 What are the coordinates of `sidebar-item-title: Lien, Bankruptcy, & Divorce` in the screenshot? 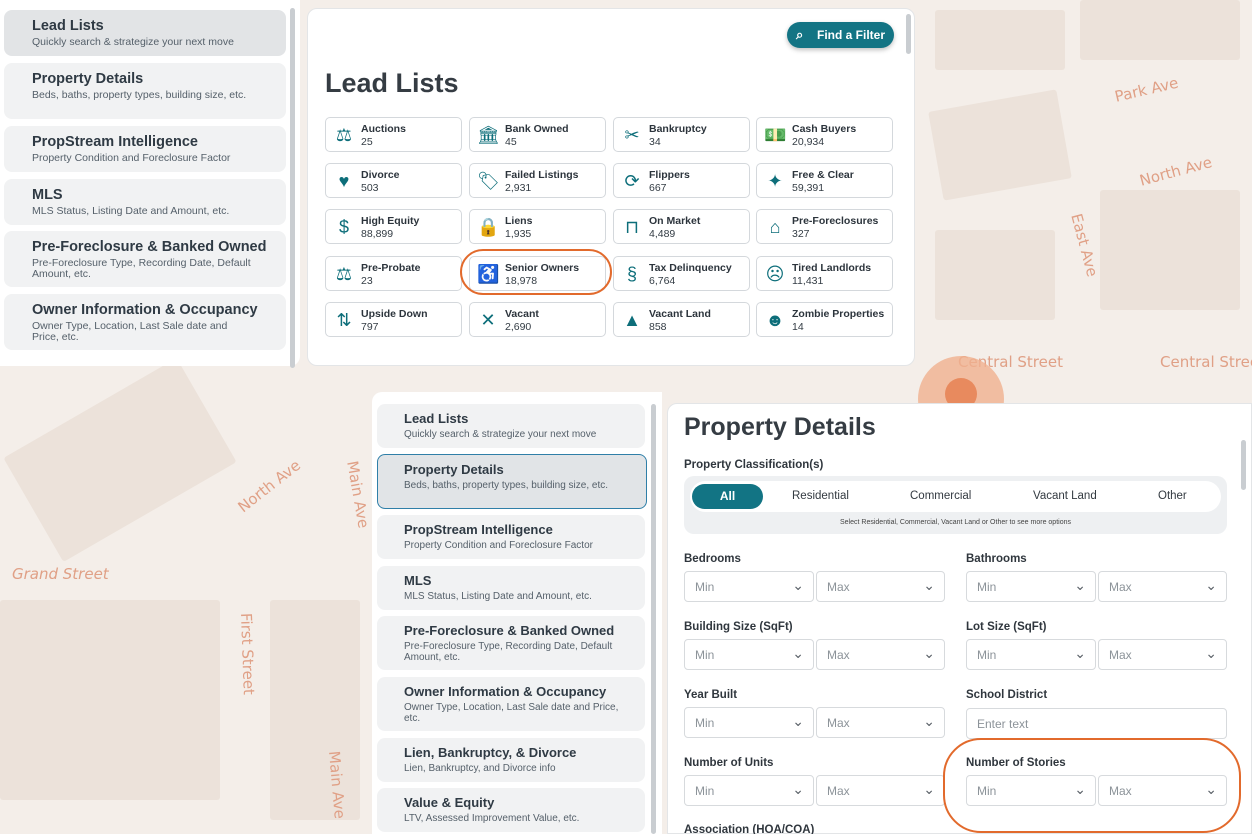 It's located at (490, 752).